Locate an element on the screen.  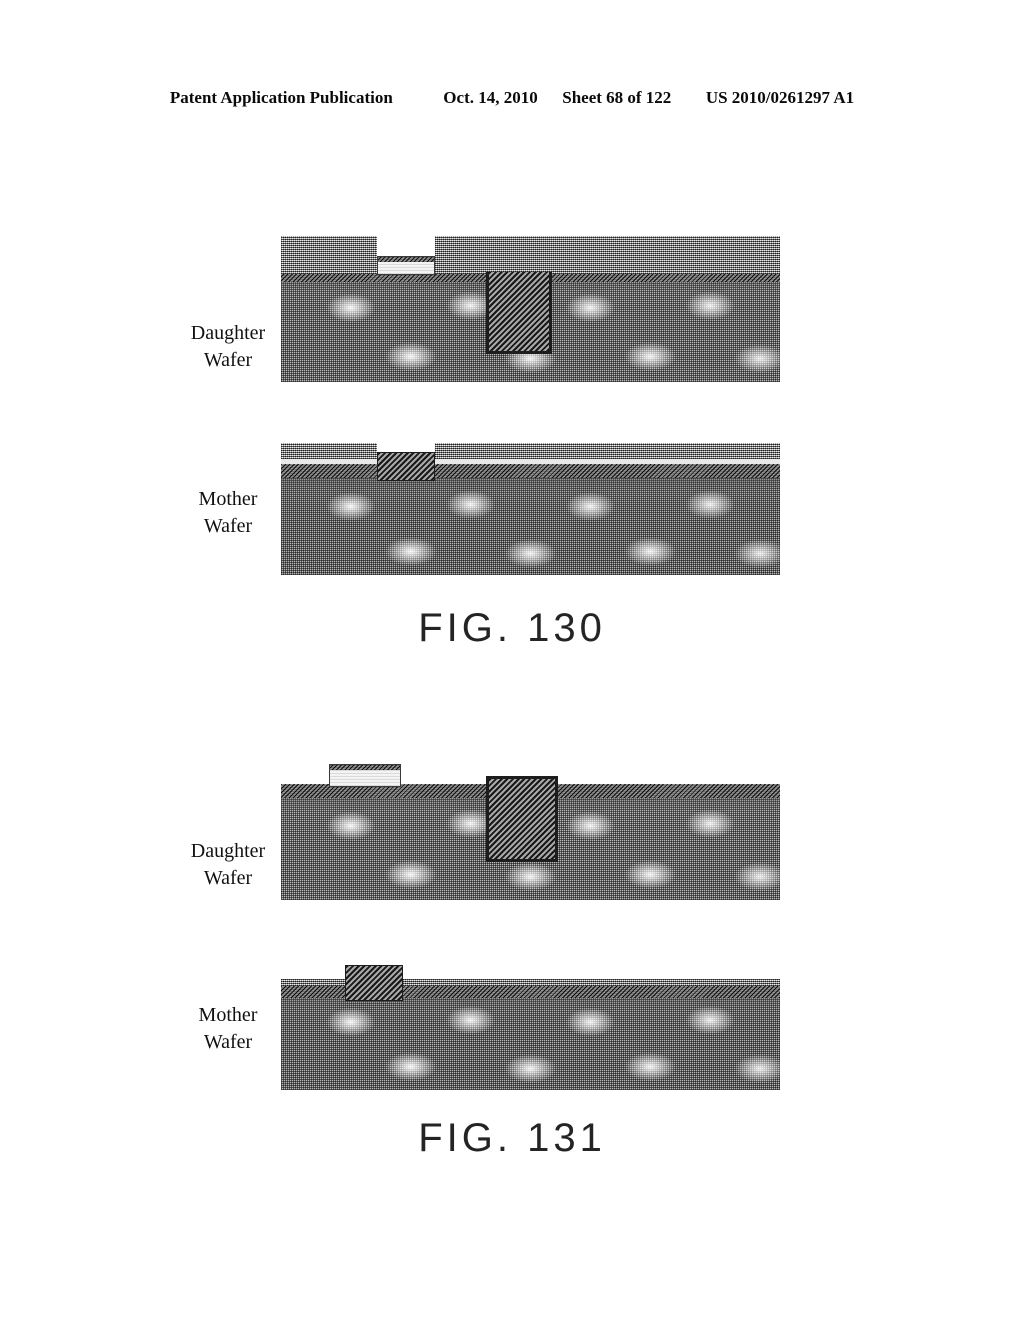
protruding-dark-block is located at coordinates (374, 983).